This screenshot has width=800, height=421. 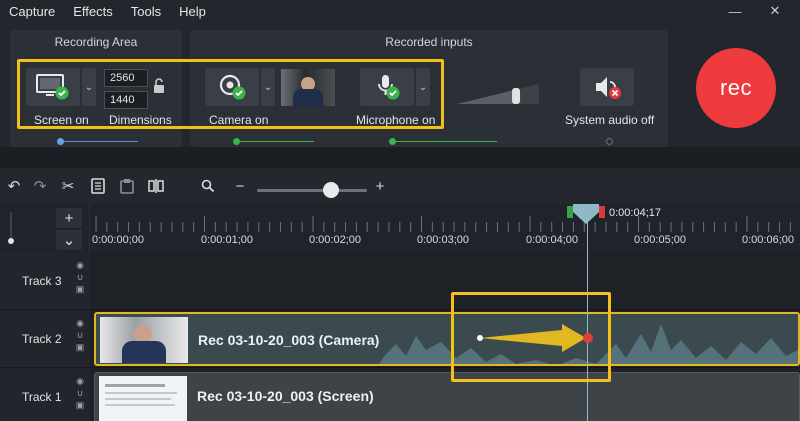 I want to click on track-height-slider, so click(x=11, y=228).